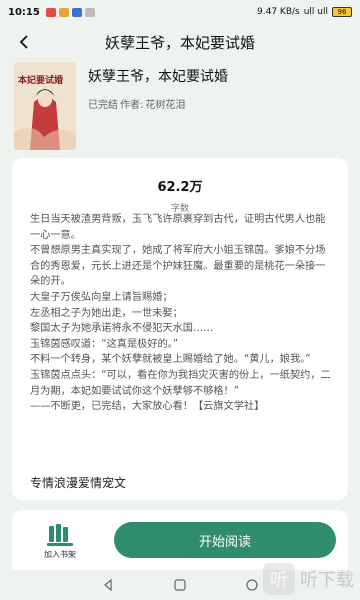 The width and height of the screenshot is (360, 600). I want to click on word-count: 62.2万, so click(180, 185).